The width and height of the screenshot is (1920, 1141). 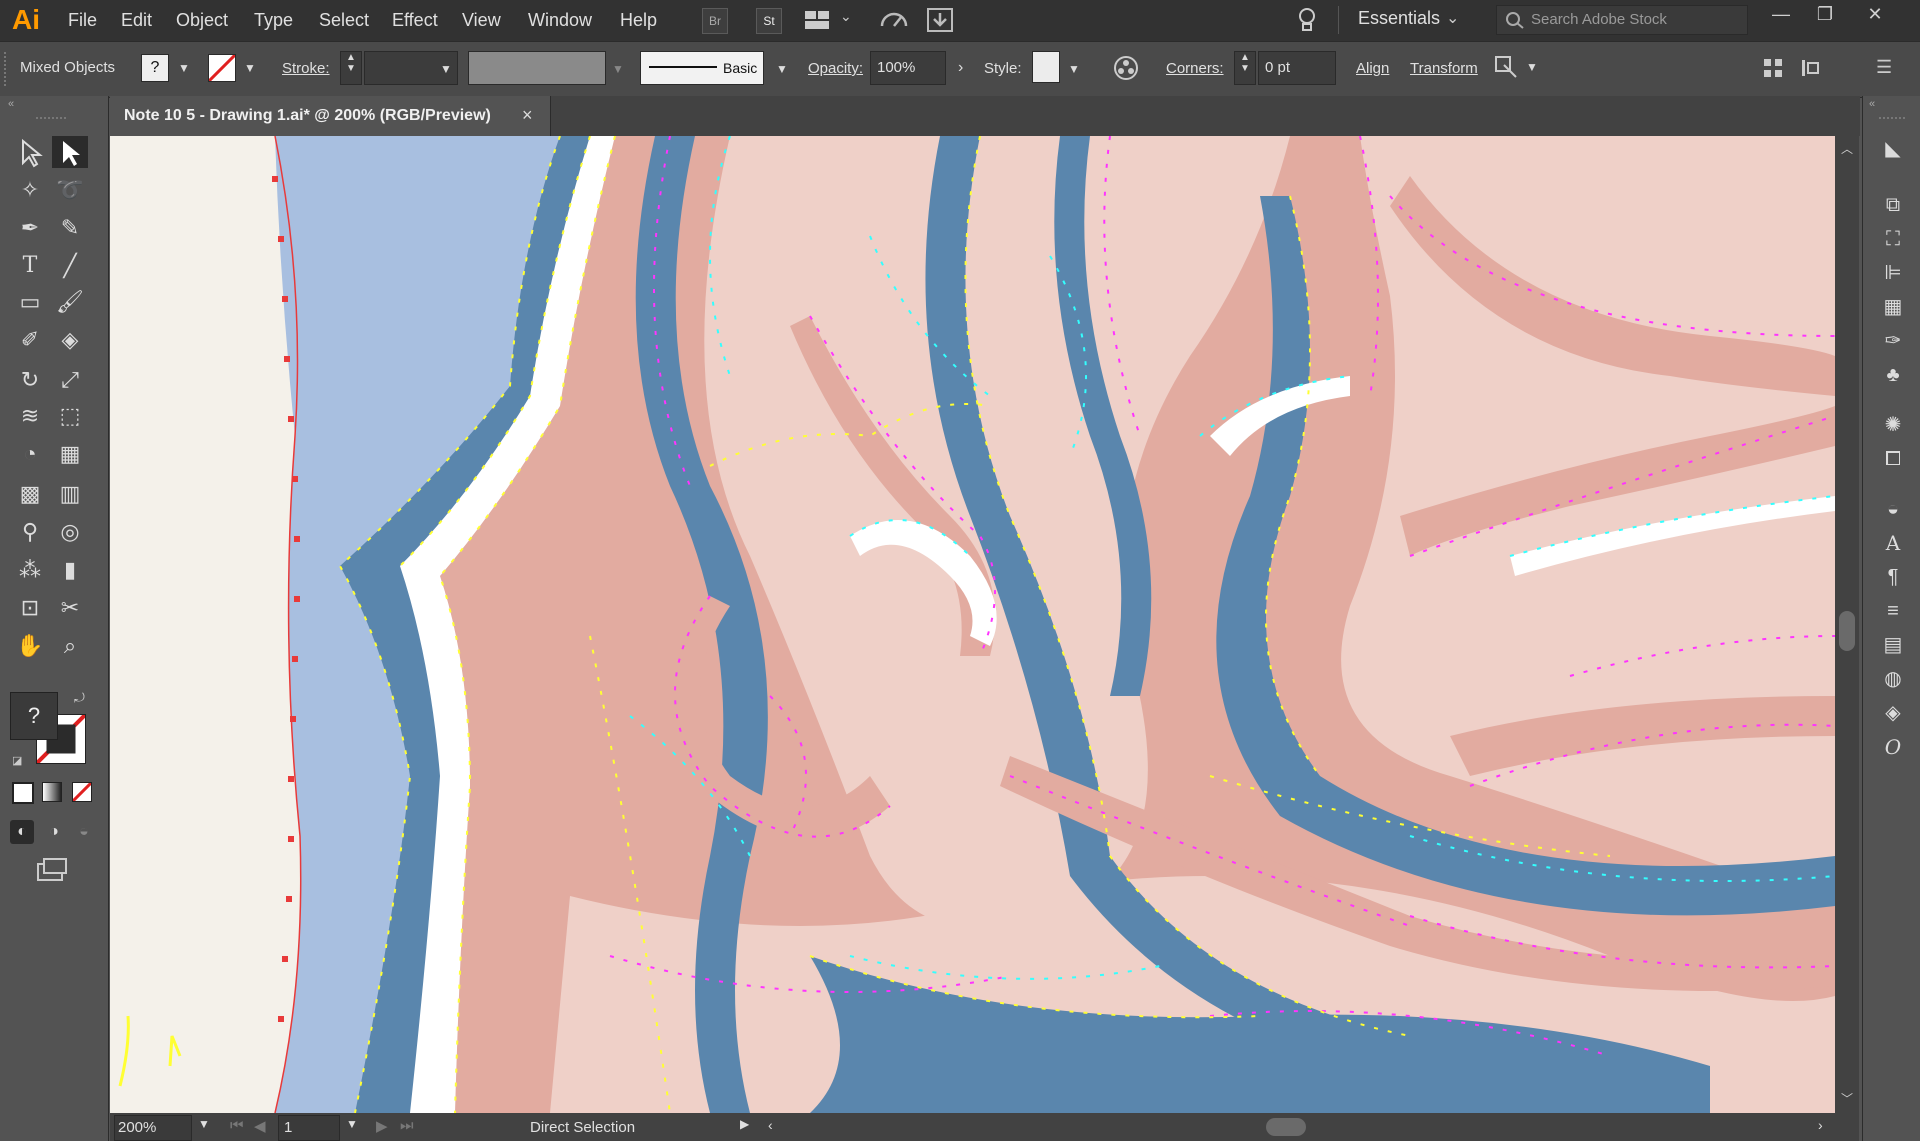 What do you see at coordinates (1126, 68) in the screenshot?
I see `recolor-artwork-icon` at bounding box center [1126, 68].